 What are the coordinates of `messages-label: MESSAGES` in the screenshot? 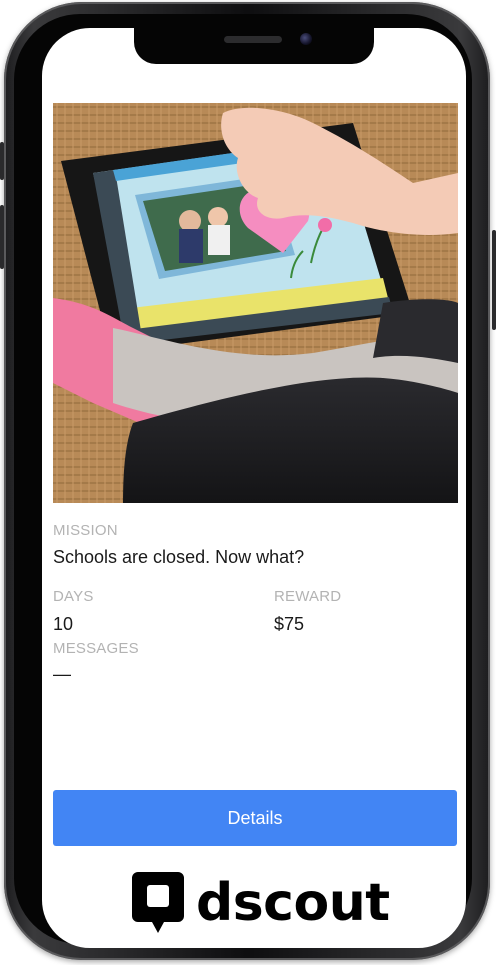 It's located at (96, 648).